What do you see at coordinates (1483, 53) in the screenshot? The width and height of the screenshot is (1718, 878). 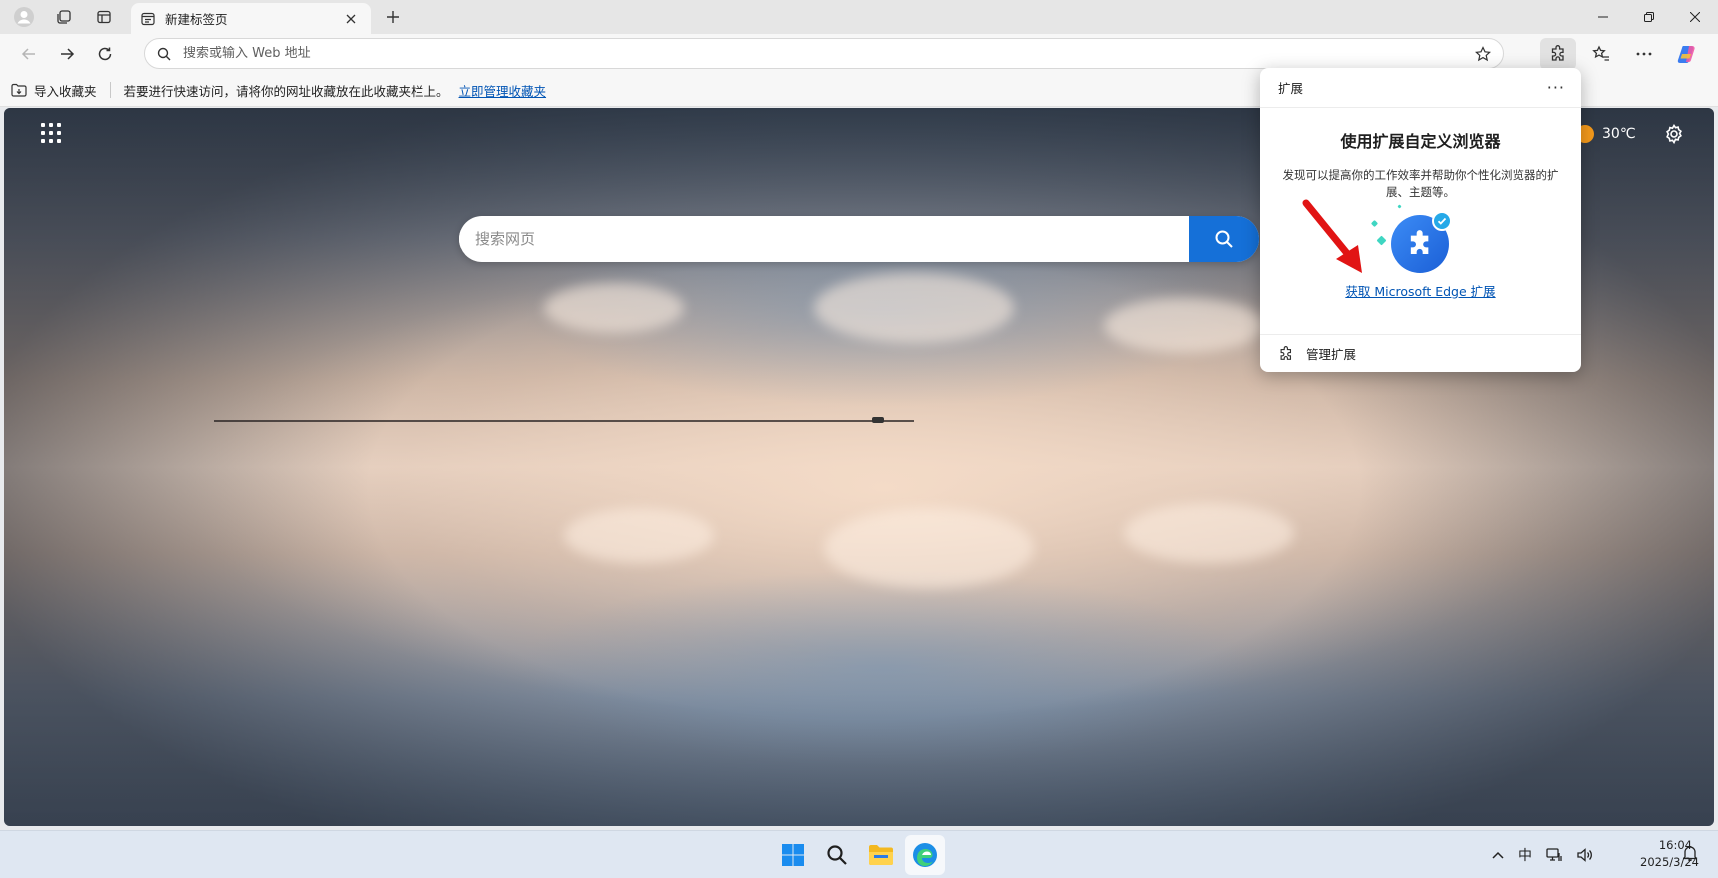 I see `favorite-star-icon` at bounding box center [1483, 53].